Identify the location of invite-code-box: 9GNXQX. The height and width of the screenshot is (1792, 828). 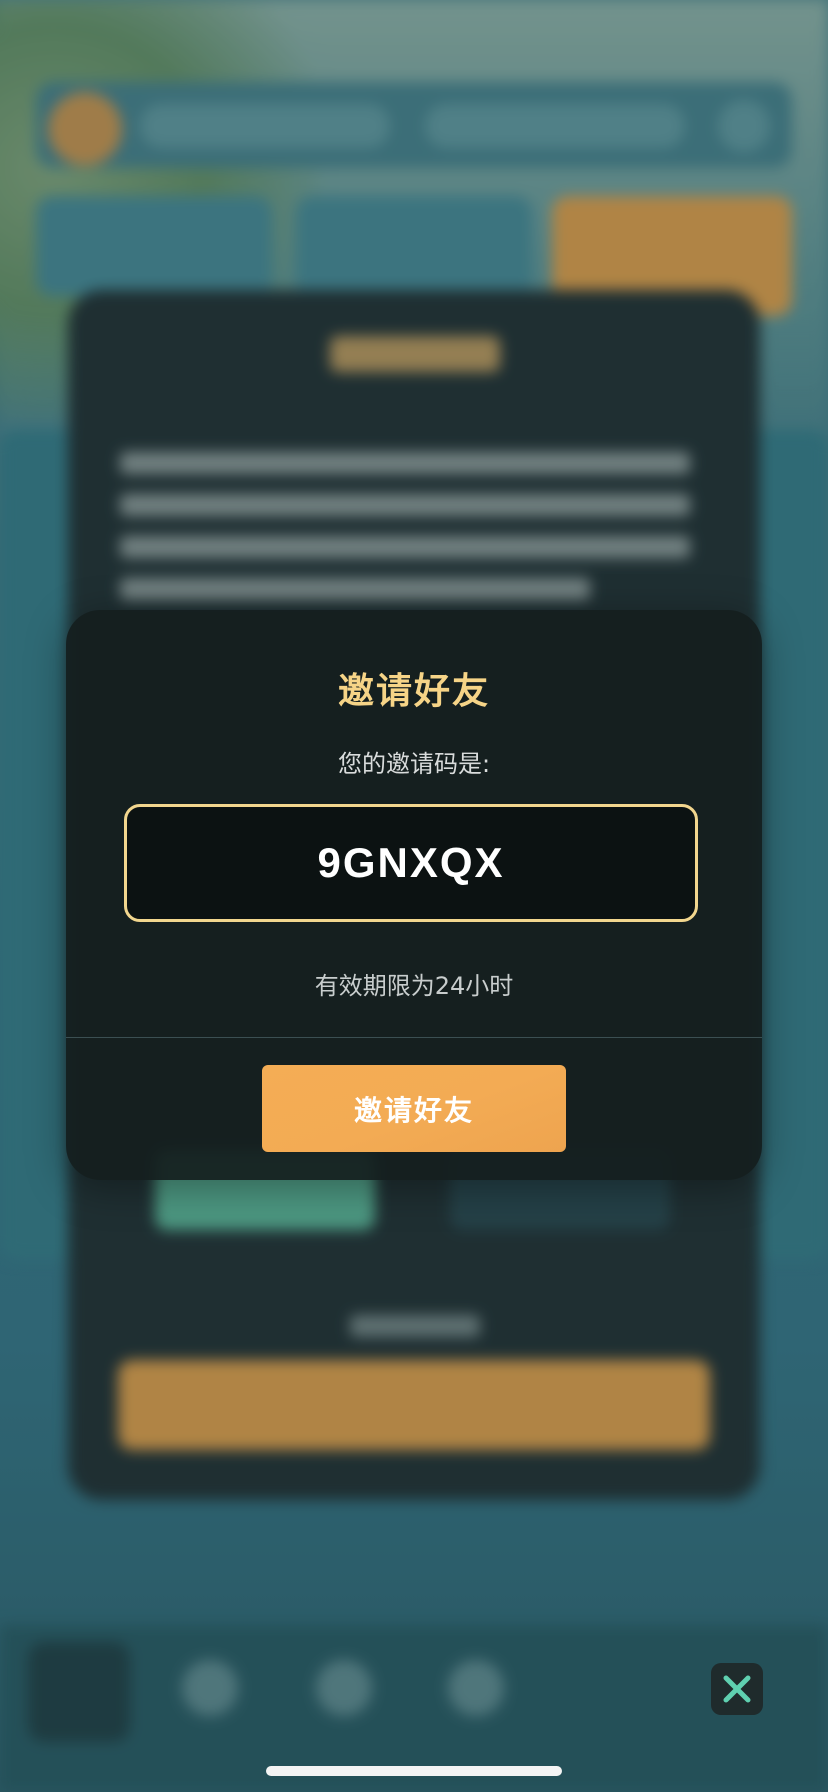
(411, 863).